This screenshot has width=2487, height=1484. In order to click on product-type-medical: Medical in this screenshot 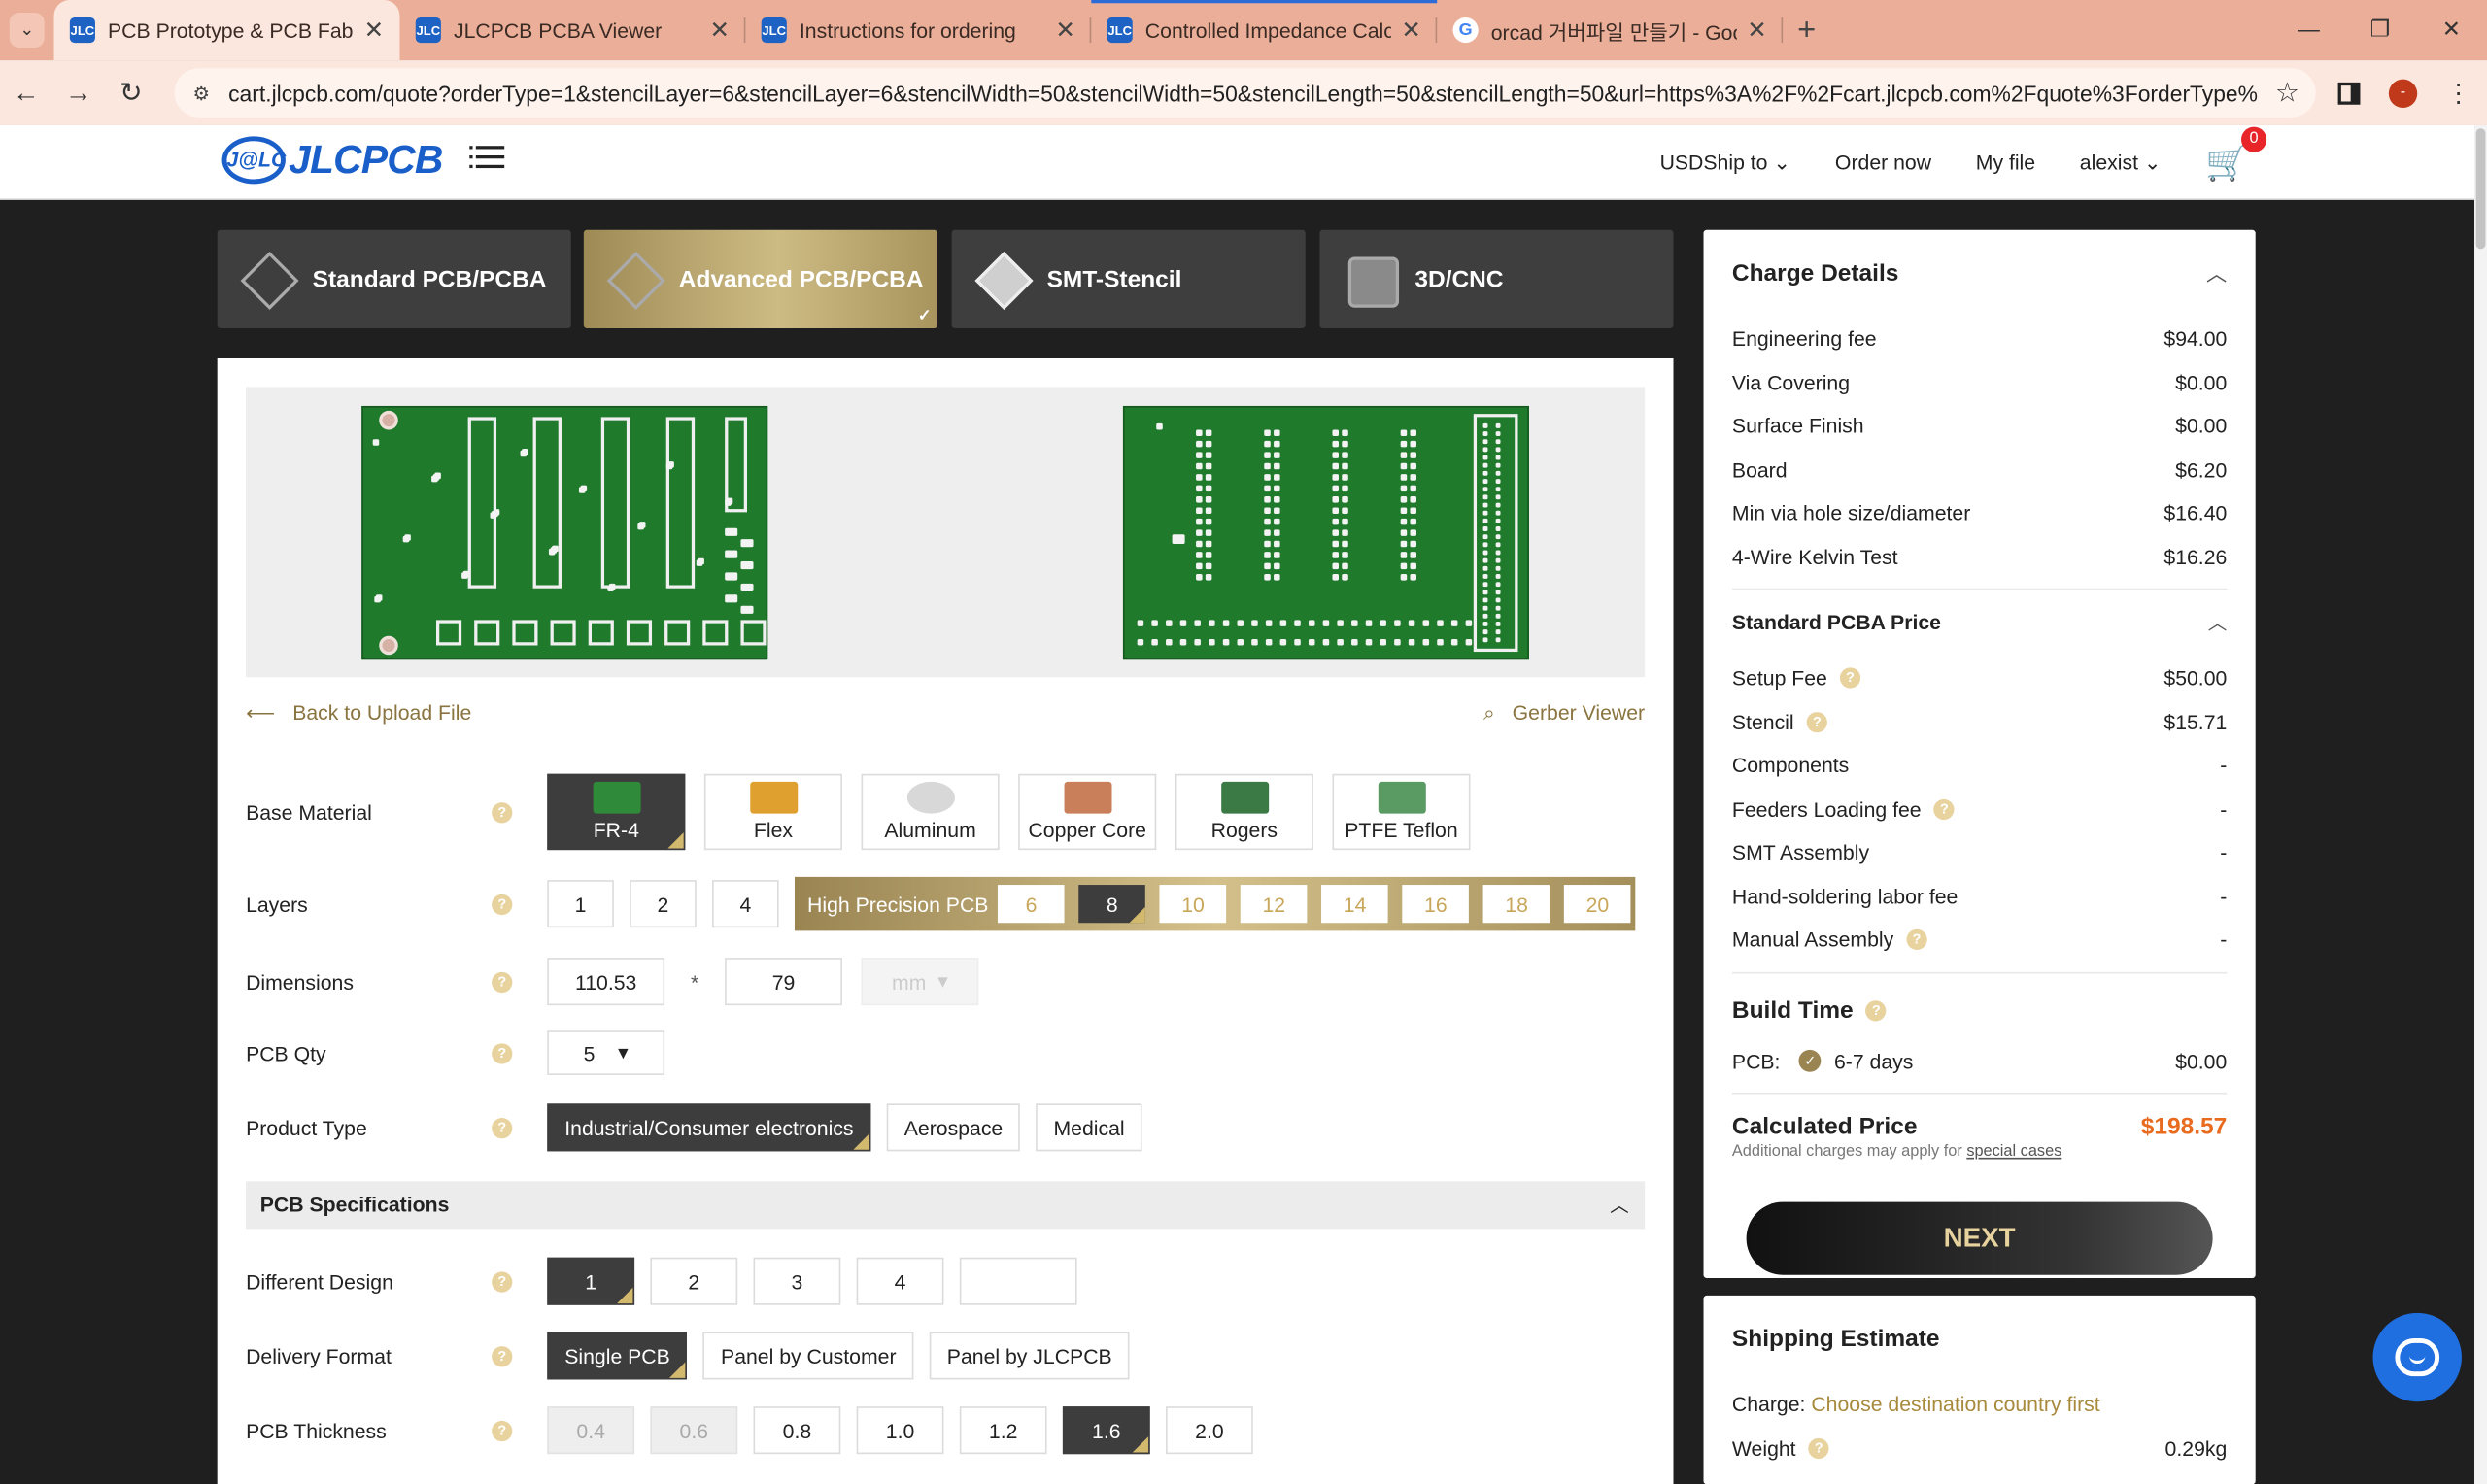, I will do `click(1089, 1127)`.